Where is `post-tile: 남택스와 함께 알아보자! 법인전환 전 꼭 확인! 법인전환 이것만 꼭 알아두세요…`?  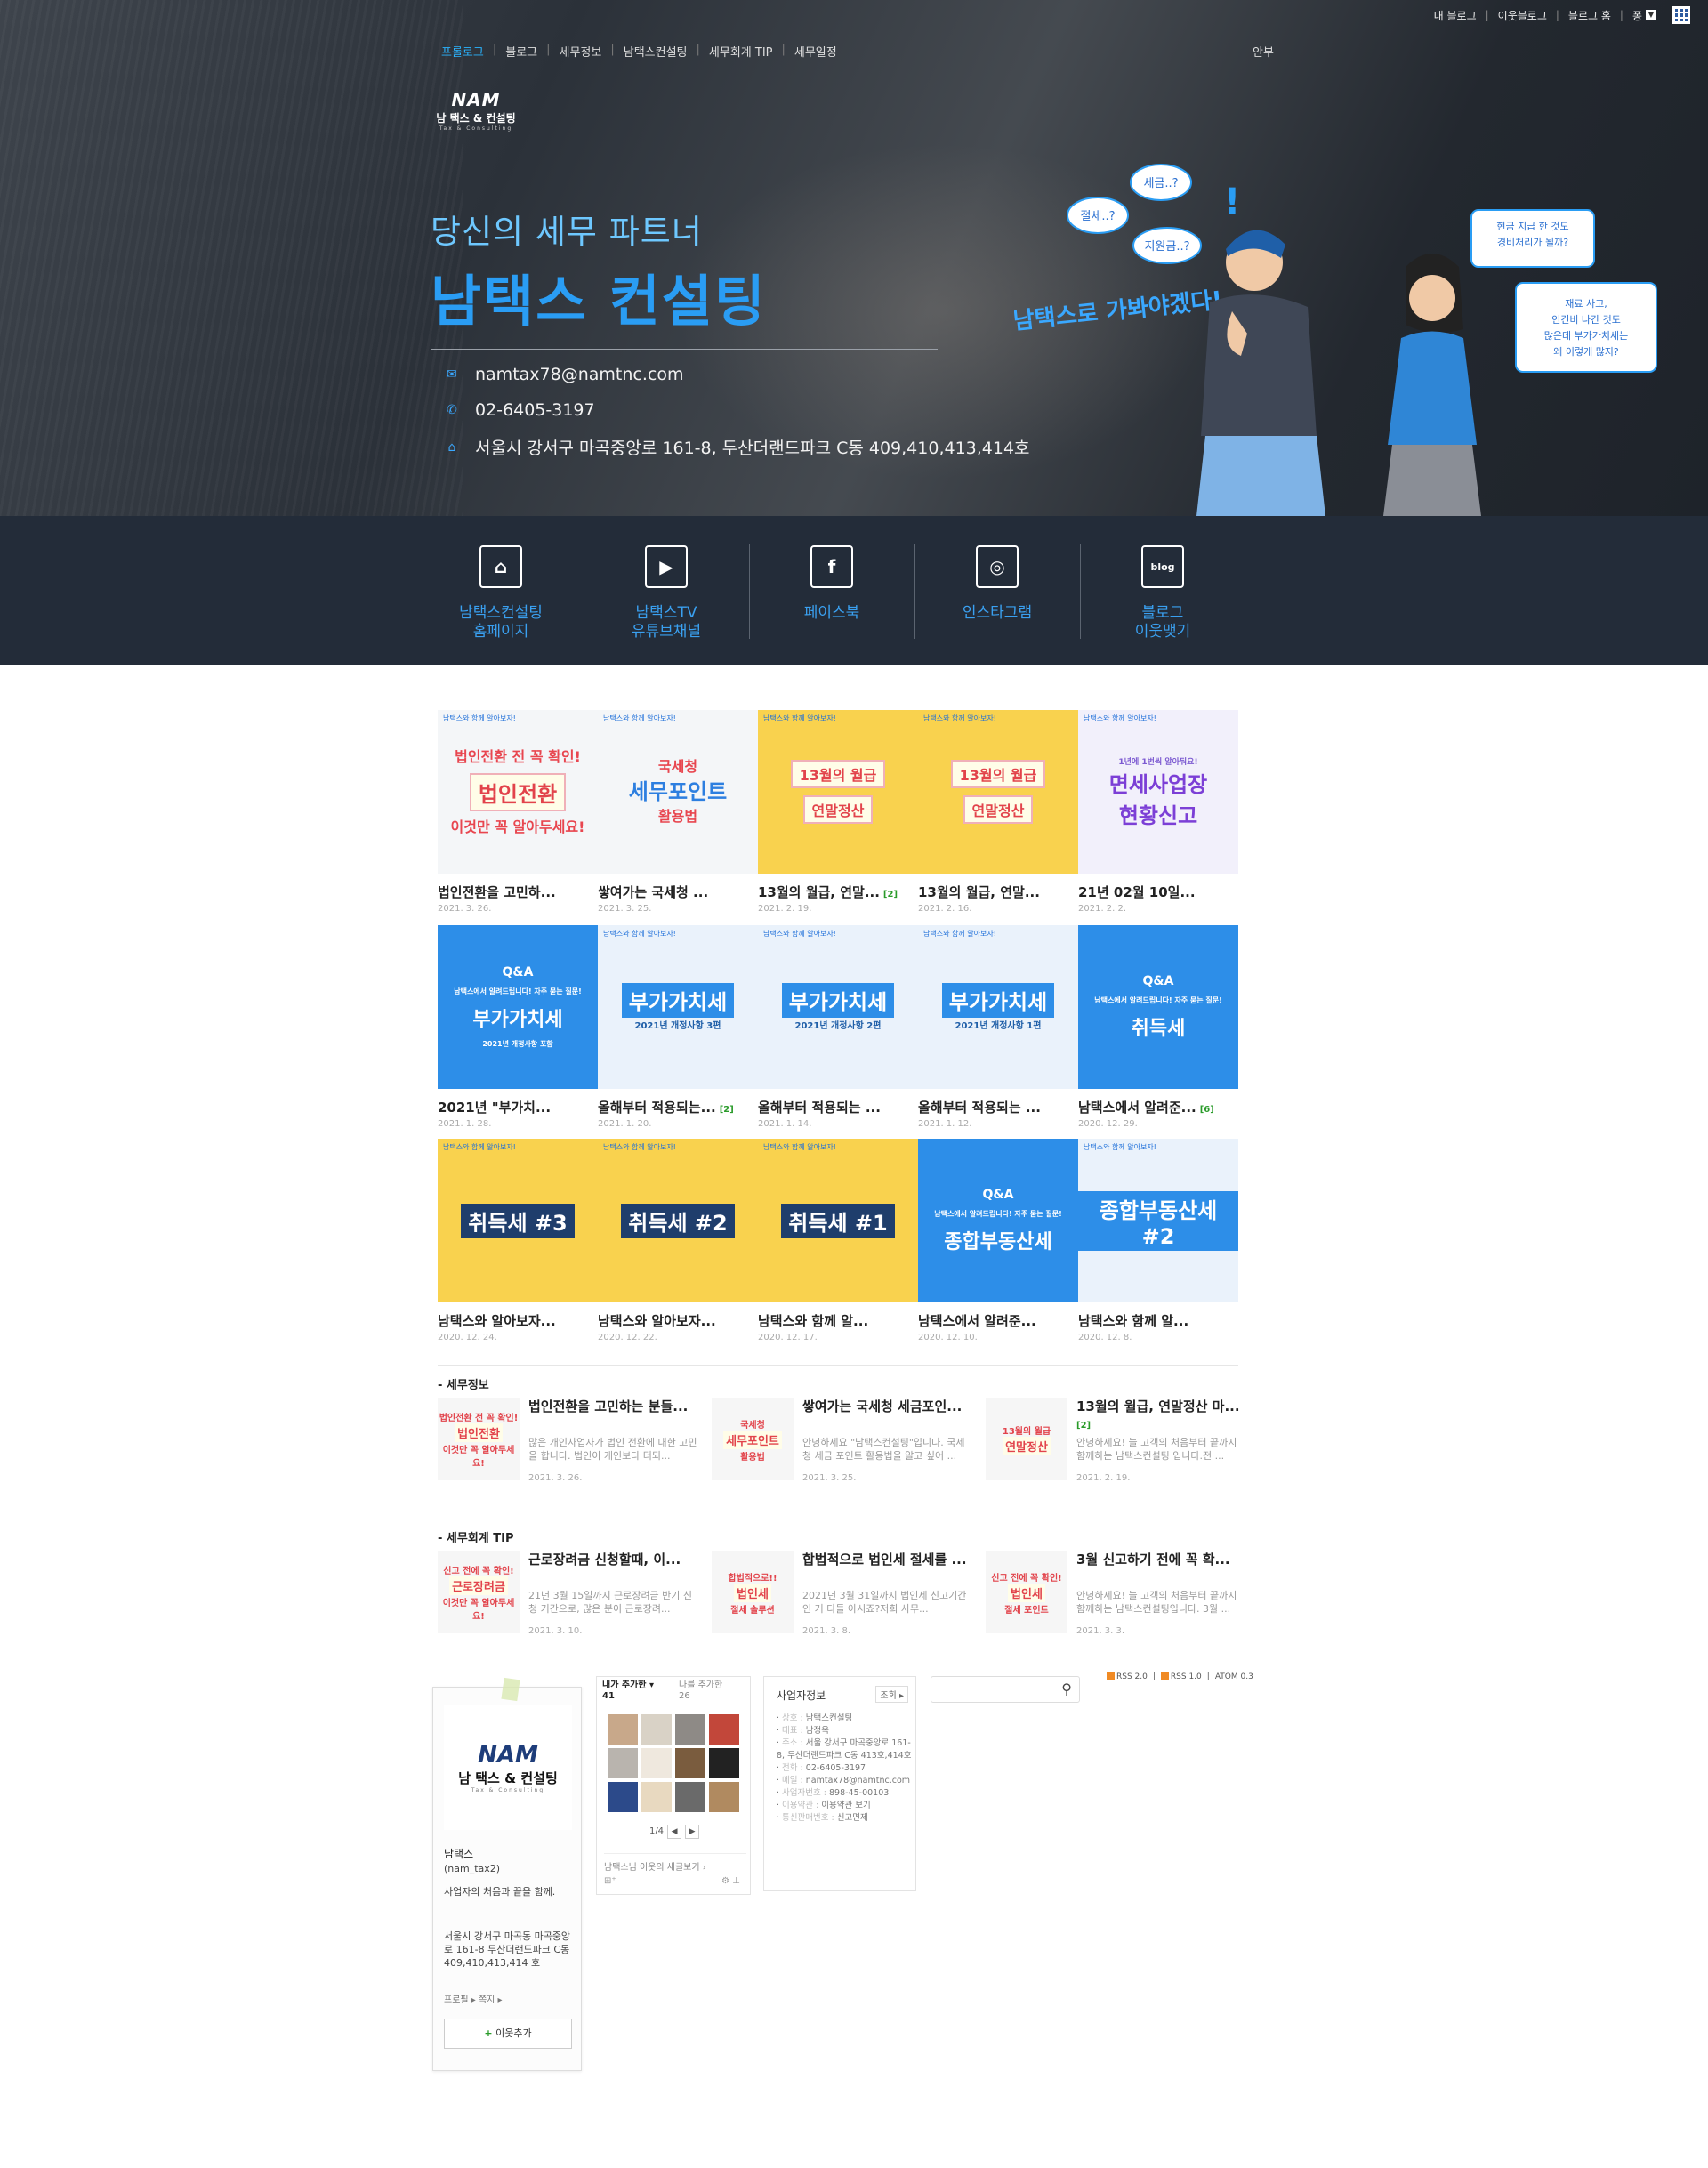
post-tile: 남택스와 함께 알아보자! 법인전환 전 꼭 확인! 법인전환 이것만 꼭 알아두세요… is located at coordinates (518, 812).